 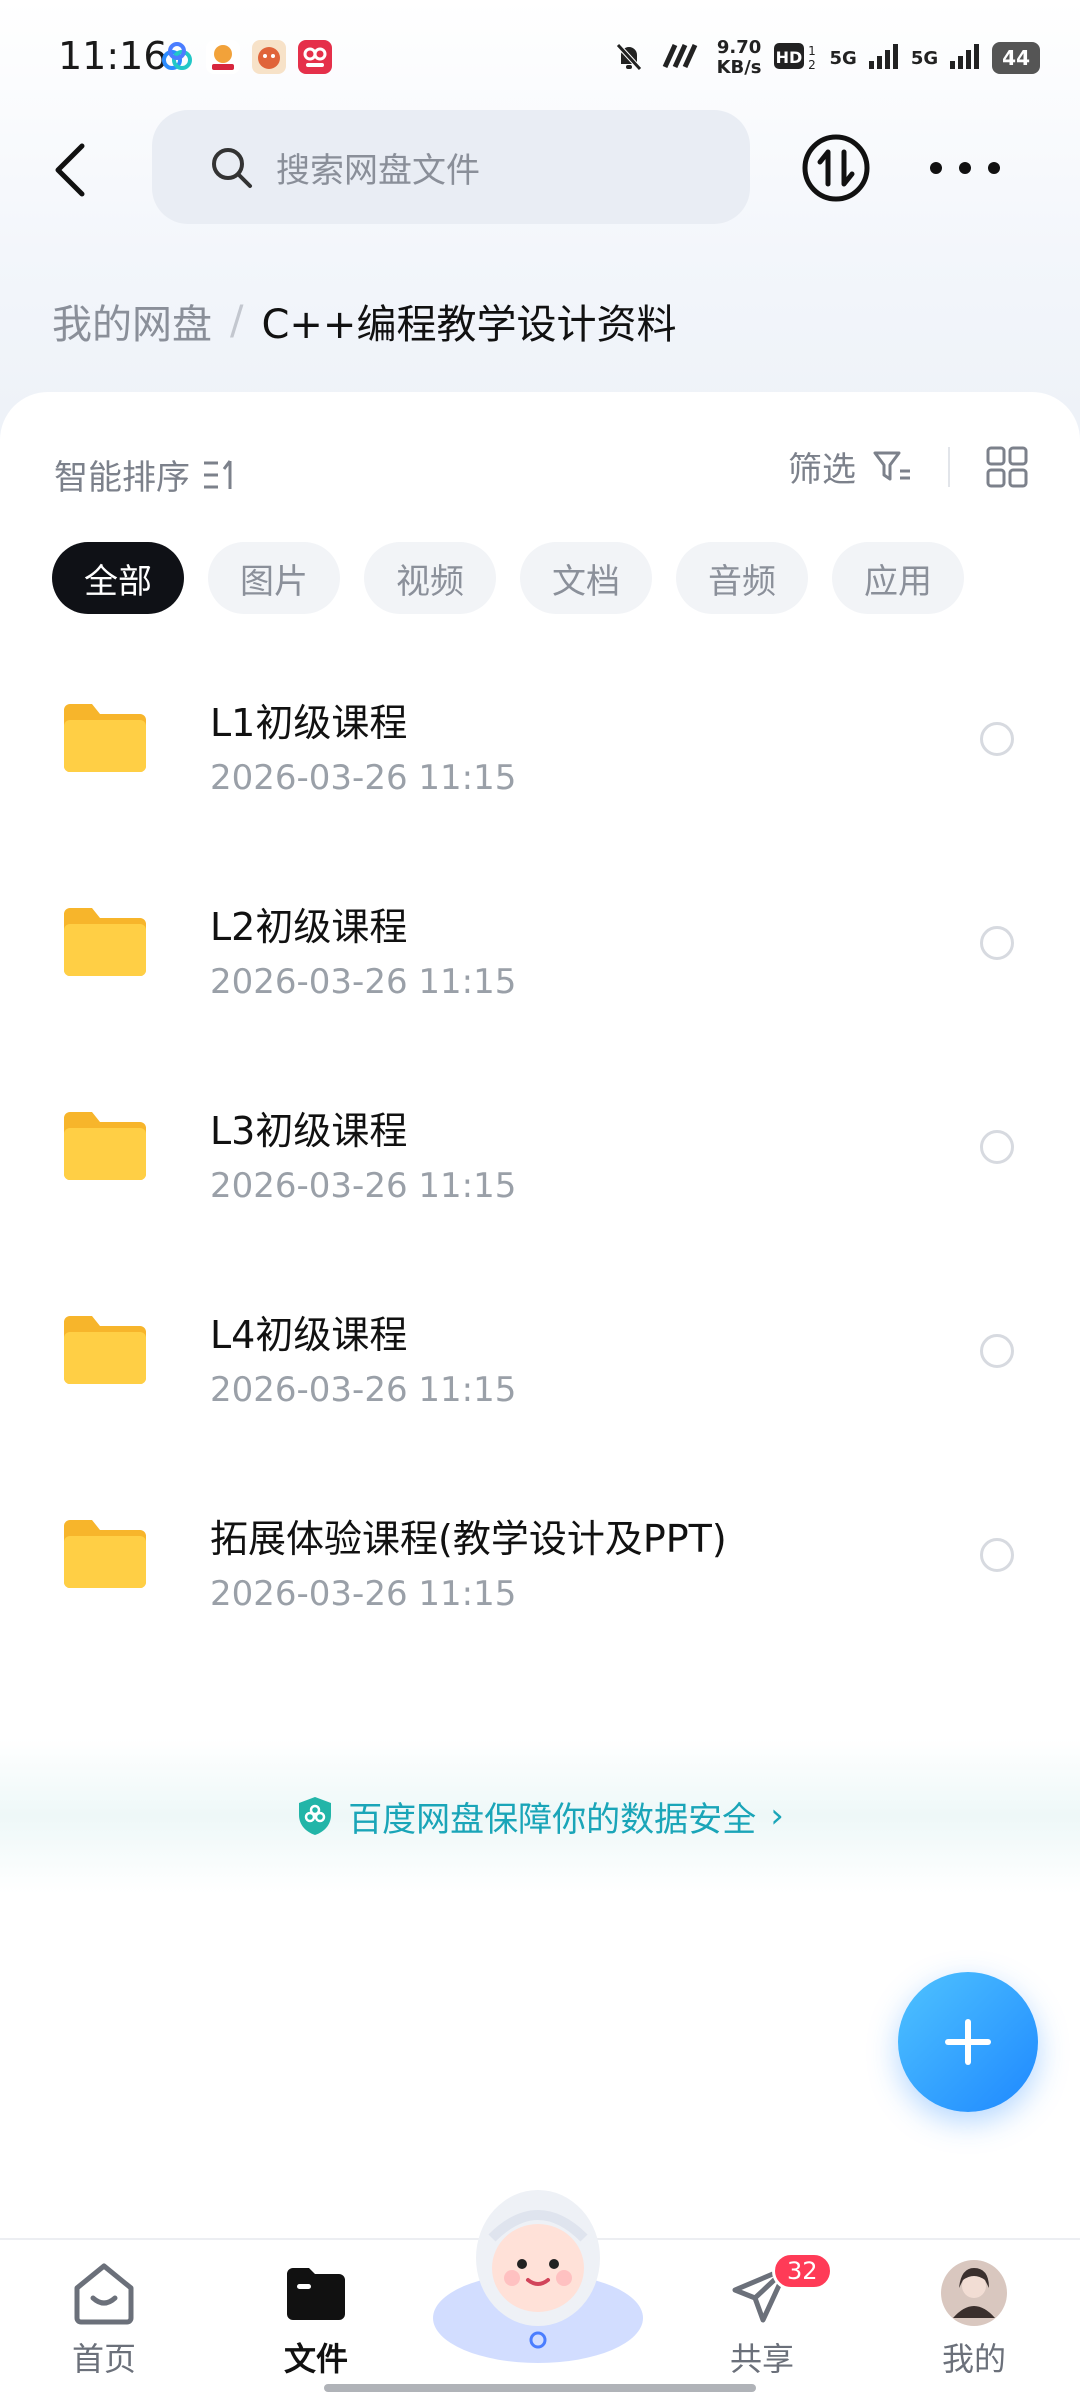 I want to click on filter-icon, so click(x=892, y=467).